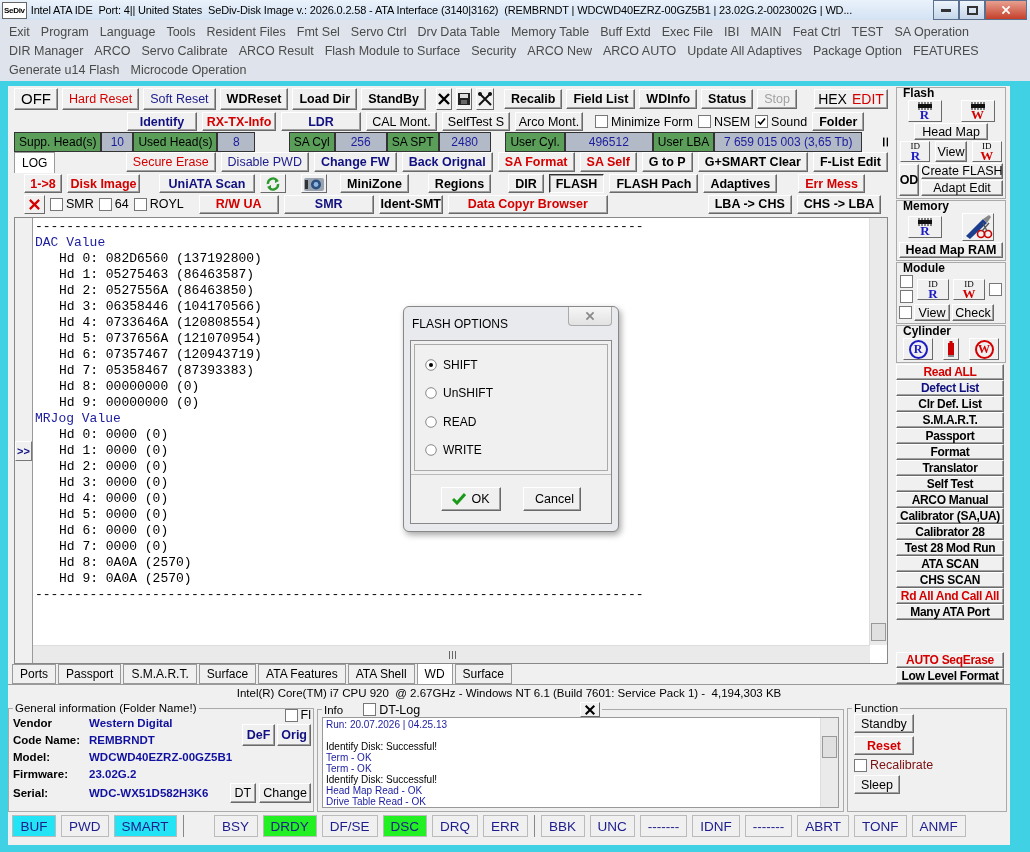  I want to click on menu-item: Generate u14 Flash, so click(64, 70).